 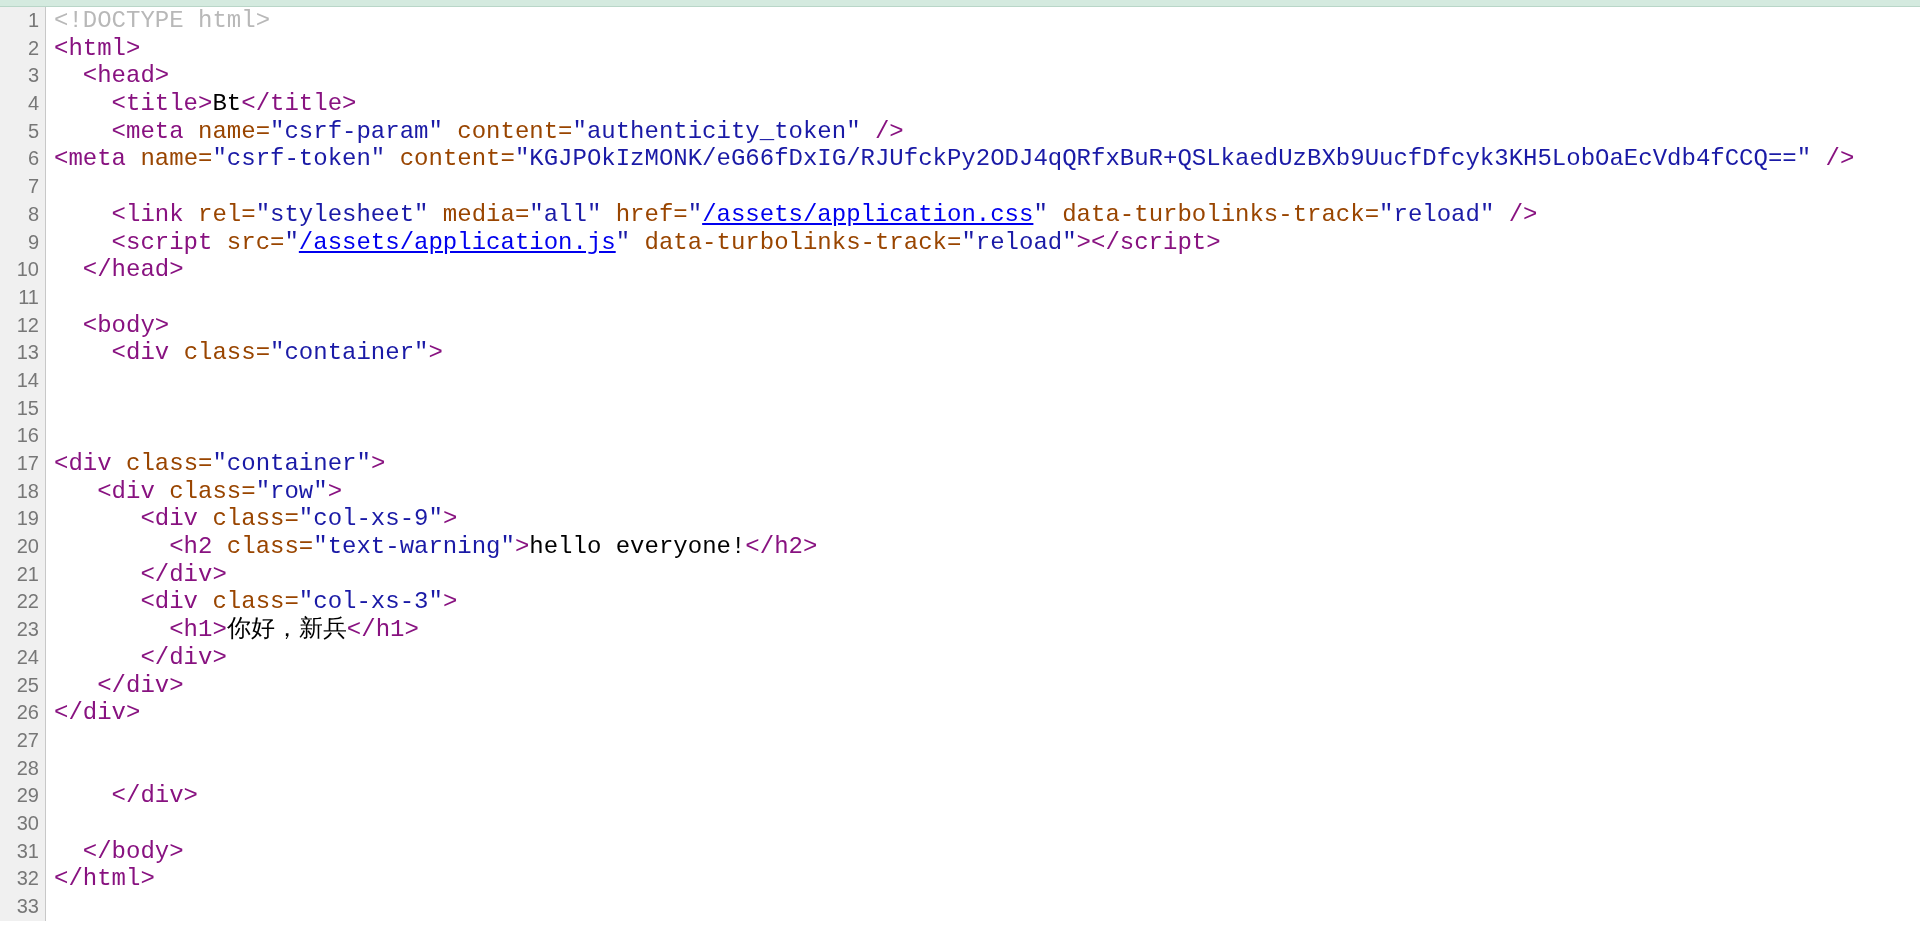 I want to click on line-number: 31, so click(x=27, y=850).